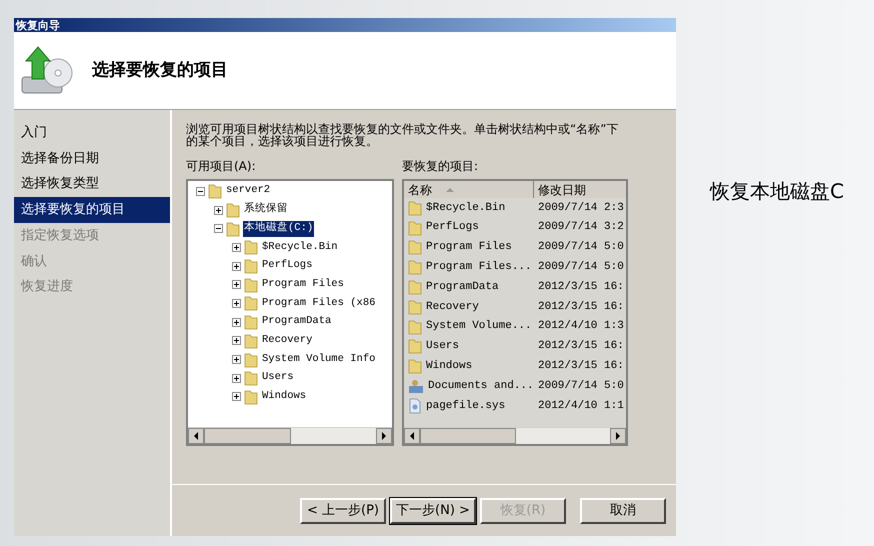 Image resolution: width=874 pixels, height=546 pixels. What do you see at coordinates (466, 406) in the screenshot?
I see `file-name: pagefile.sys` at bounding box center [466, 406].